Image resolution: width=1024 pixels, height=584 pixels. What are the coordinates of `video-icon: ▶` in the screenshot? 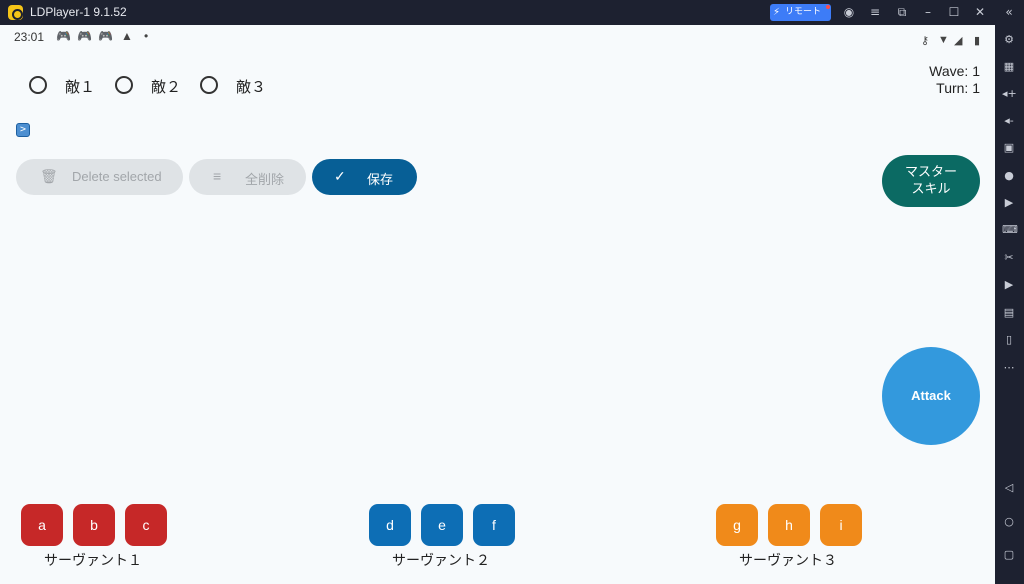 It's located at (1009, 285).